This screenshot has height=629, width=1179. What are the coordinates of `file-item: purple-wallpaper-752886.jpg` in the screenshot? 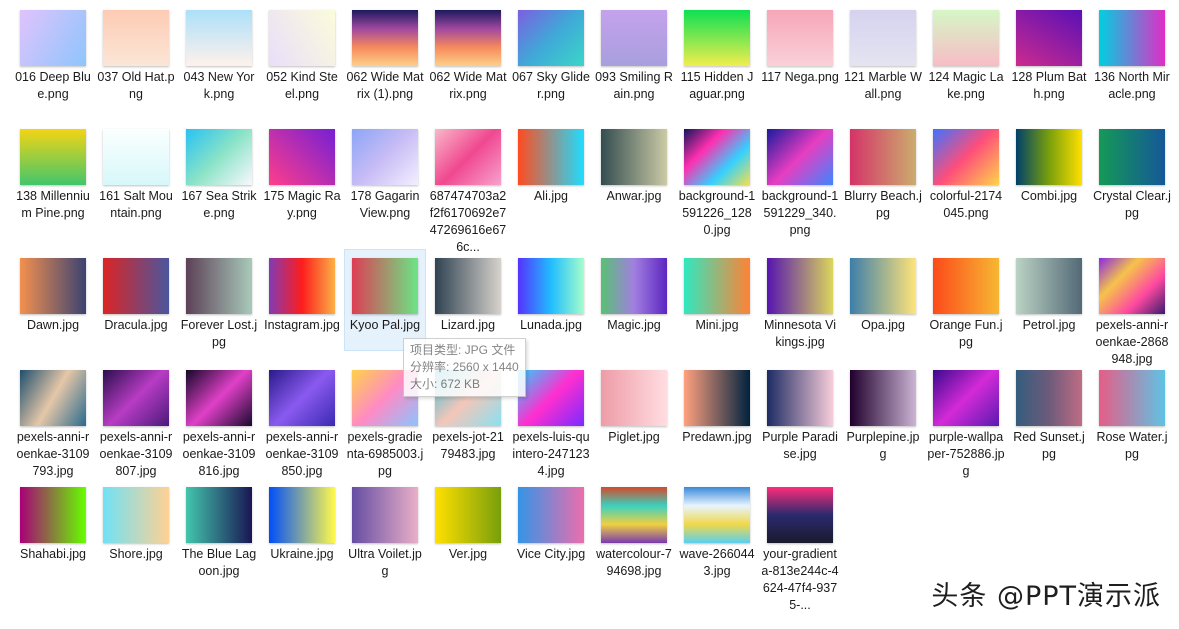 It's located at (966, 421).